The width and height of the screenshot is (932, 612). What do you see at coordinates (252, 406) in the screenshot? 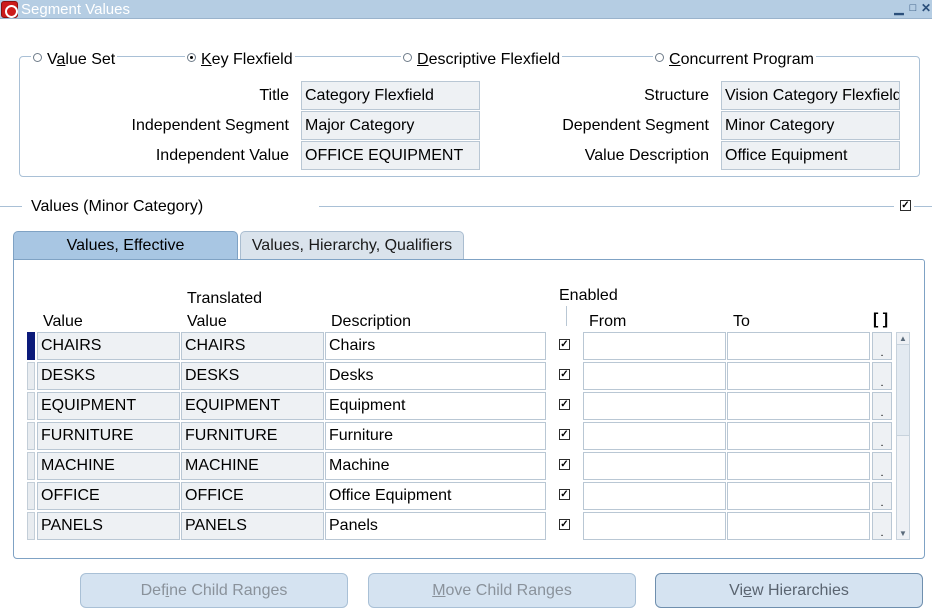
I see `translated-value-cell: EQUIPMENT` at bounding box center [252, 406].